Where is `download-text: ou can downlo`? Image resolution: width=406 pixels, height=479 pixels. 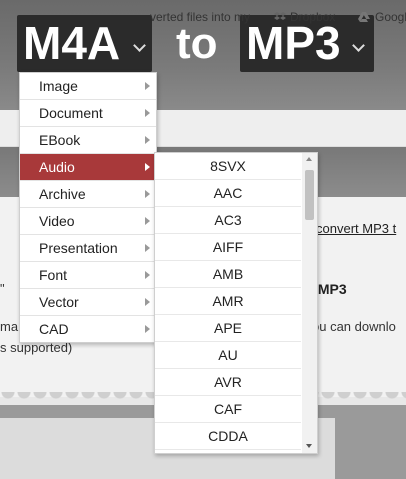 download-text: ou can downlo is located at coordinates (354, 326).